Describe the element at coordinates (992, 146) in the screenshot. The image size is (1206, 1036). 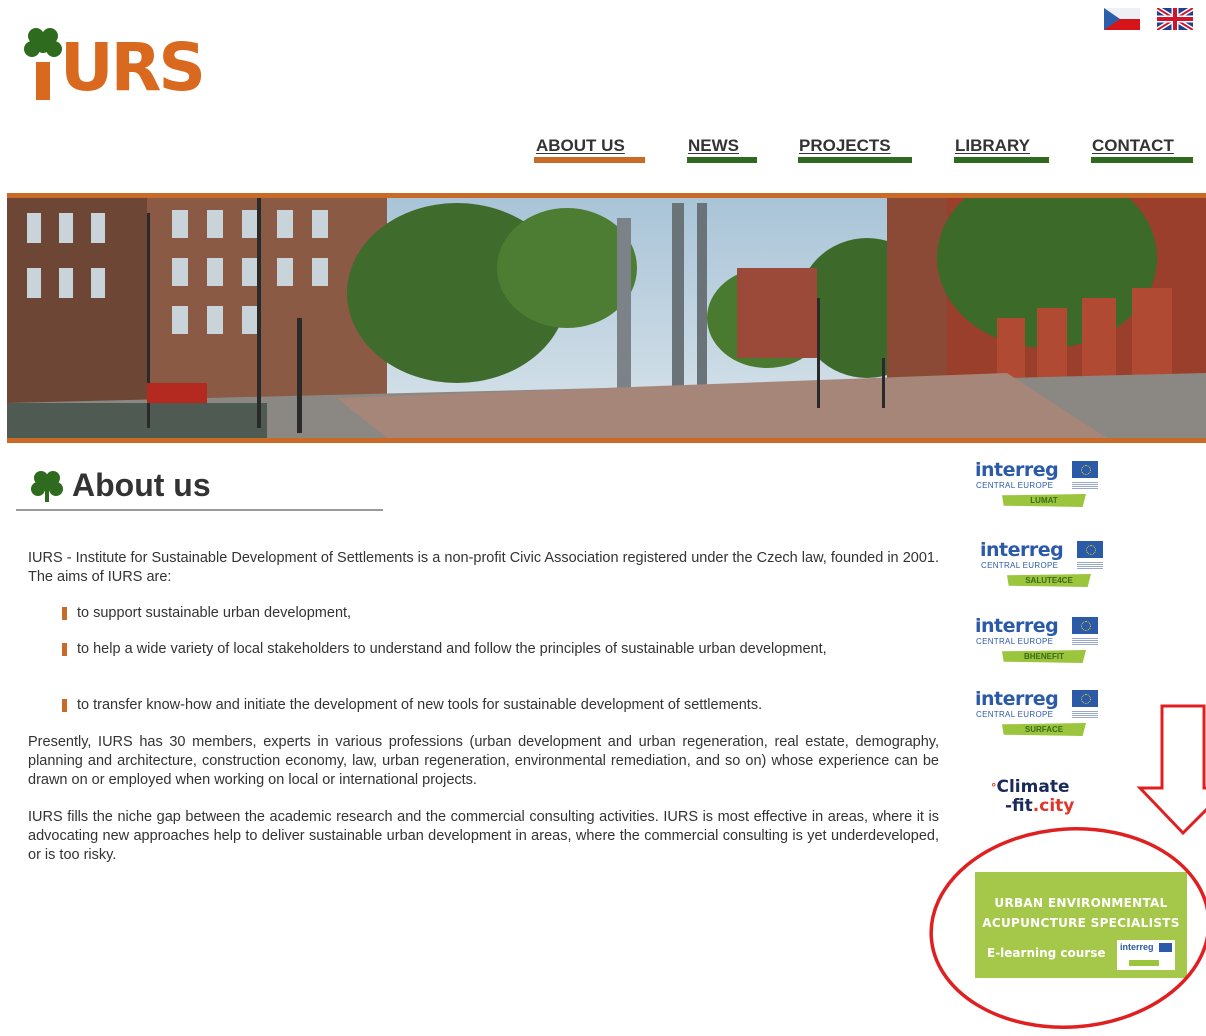
I see `nav-library: LIBRARY` at that location.